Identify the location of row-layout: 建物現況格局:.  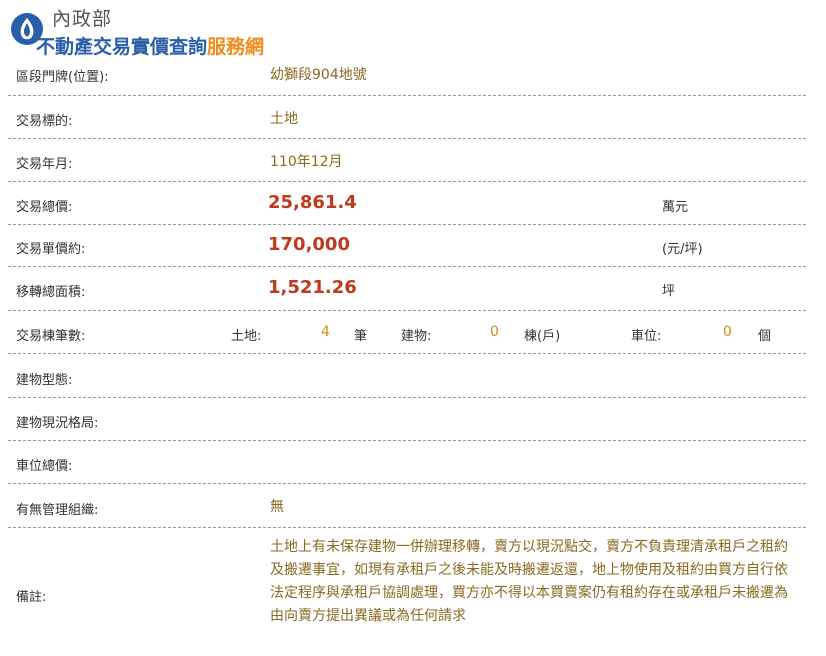
(407, 419).